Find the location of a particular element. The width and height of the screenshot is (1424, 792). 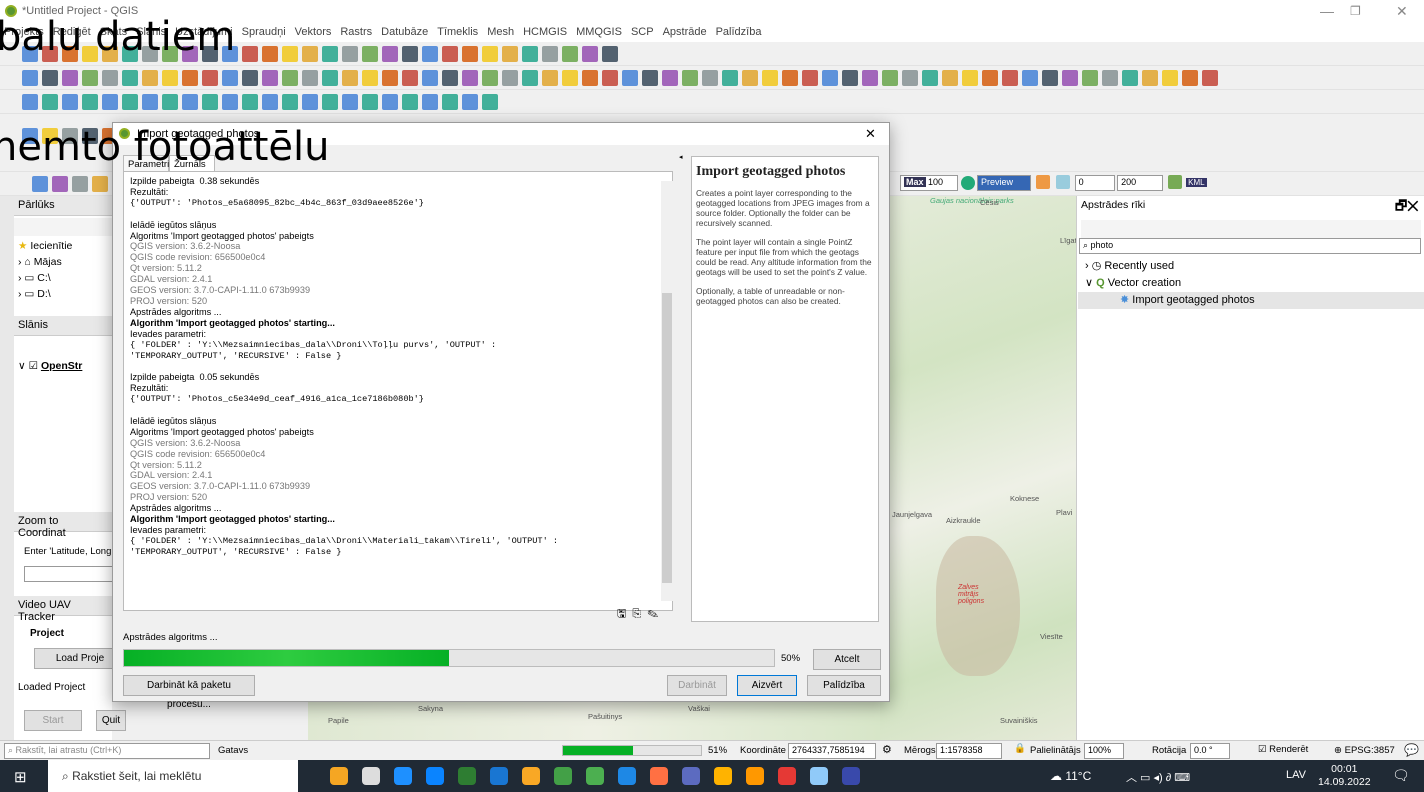

menu-6: Vektors is located at coordinates (313, 32).